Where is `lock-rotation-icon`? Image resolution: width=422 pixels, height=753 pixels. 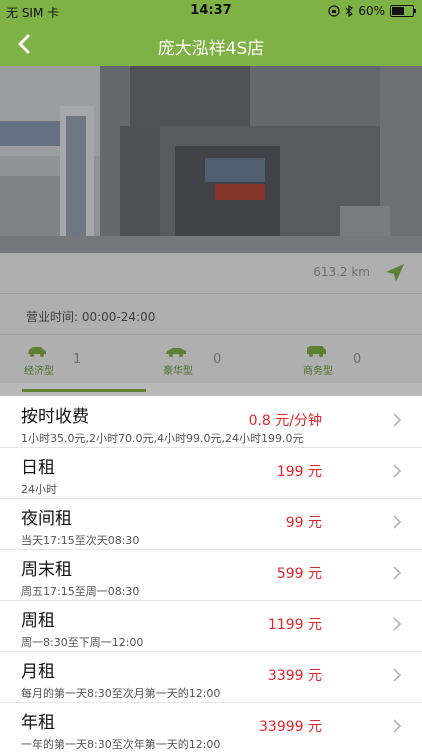 lock-rotation-icon is located at coordinates (334, 11).